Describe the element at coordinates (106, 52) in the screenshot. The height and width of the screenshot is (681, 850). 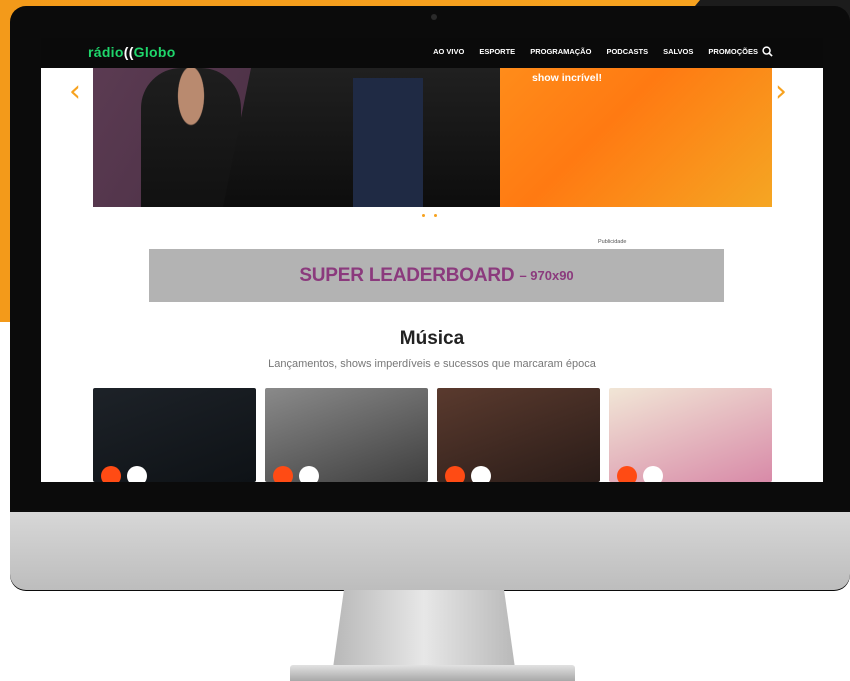
I see `logo-text-radio: rádio` at that location.